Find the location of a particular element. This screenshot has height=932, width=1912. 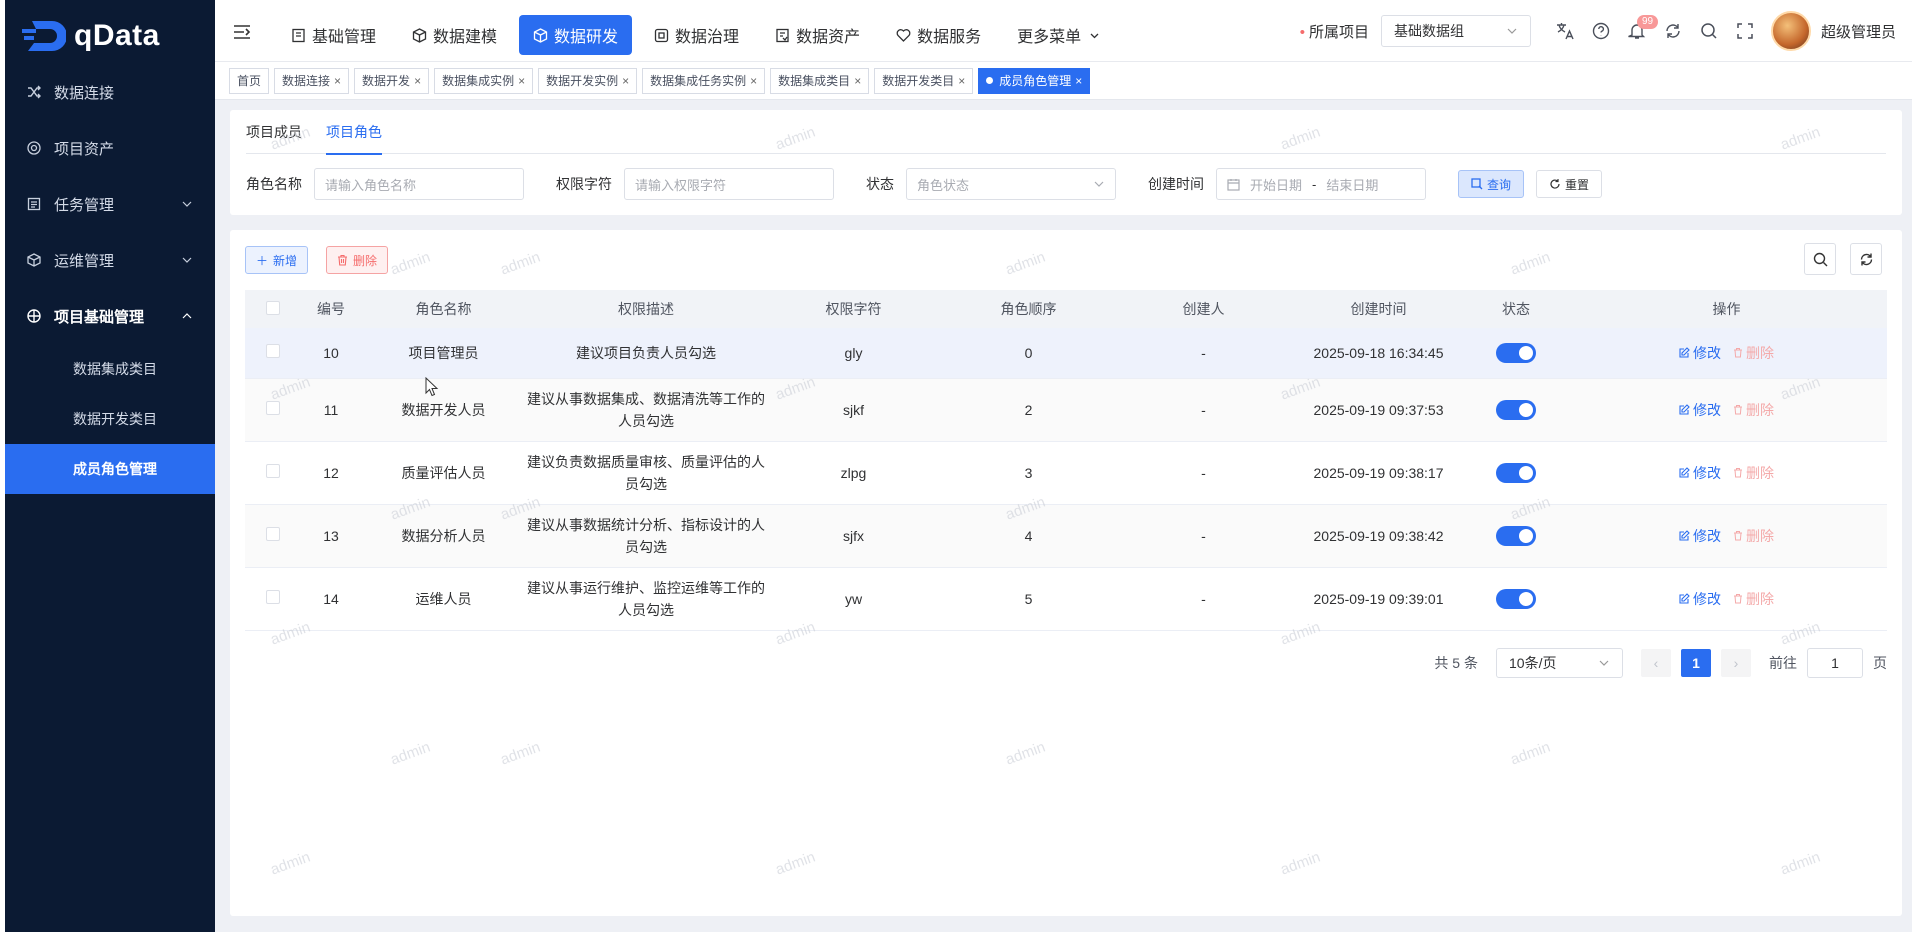

tag-item: 数据集成类目 × is located at coordinates (820, 80).